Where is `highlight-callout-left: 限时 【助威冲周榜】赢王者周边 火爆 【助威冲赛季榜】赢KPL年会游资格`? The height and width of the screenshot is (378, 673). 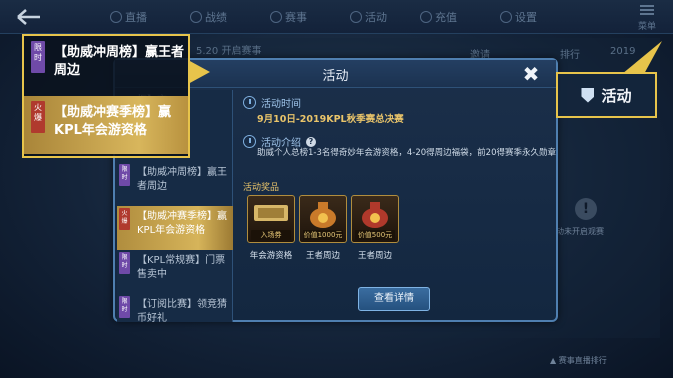 highlight-callout-left: 限时 【助威冲周榜】赢王者周边 火爆 【助威冲赛季榜】赢KPL年会游资格 is located at coordinates (106, 96).